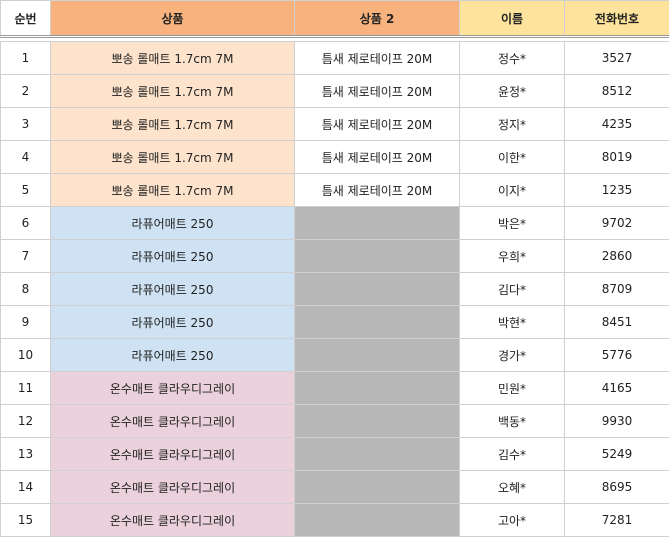  I want to click on phone-cell: 7281, so click(617, 520).